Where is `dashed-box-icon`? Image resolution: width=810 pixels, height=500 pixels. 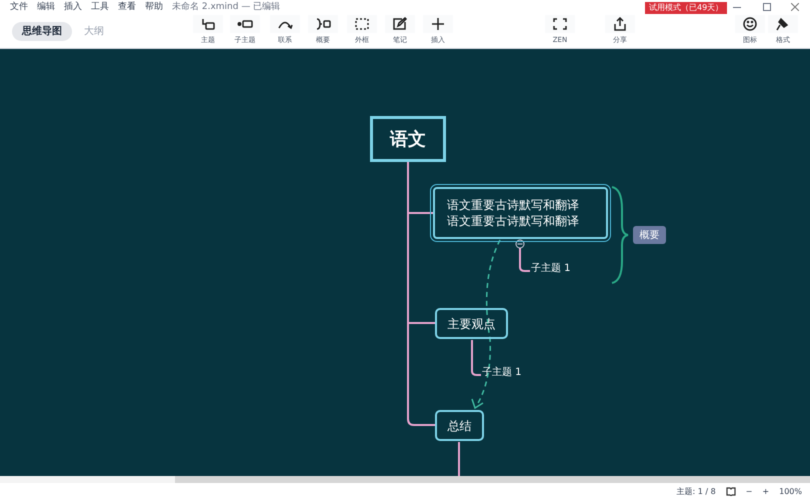
dashed-box-icon is located at coordinates (362, 24).